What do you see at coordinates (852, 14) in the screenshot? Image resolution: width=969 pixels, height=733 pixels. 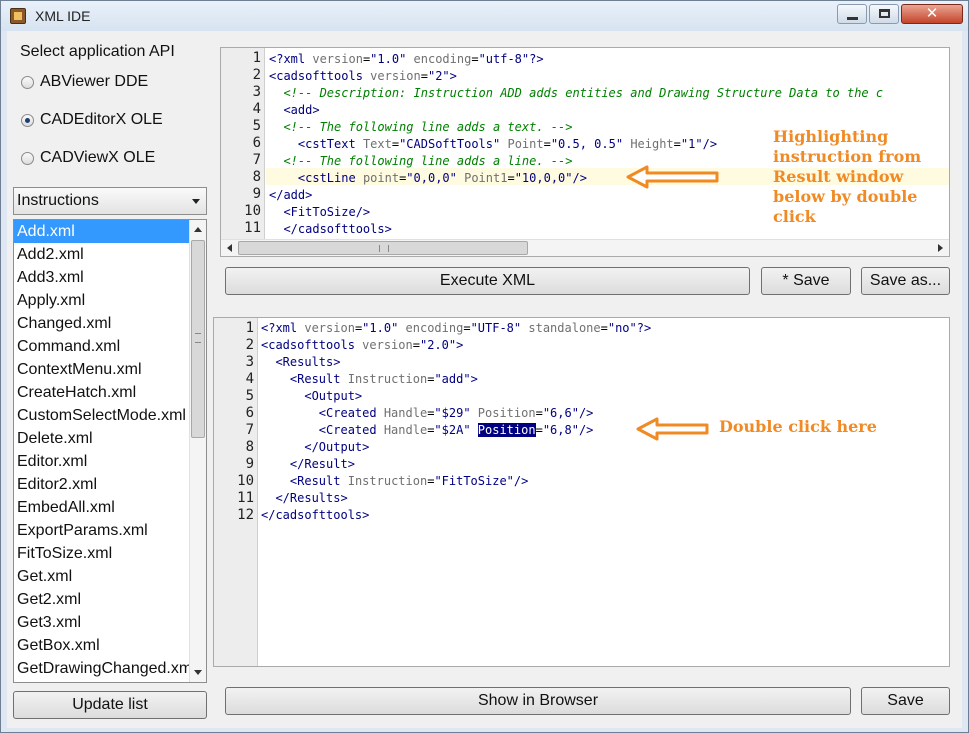 I see `minimize-button` at bounding box center [852, 14].